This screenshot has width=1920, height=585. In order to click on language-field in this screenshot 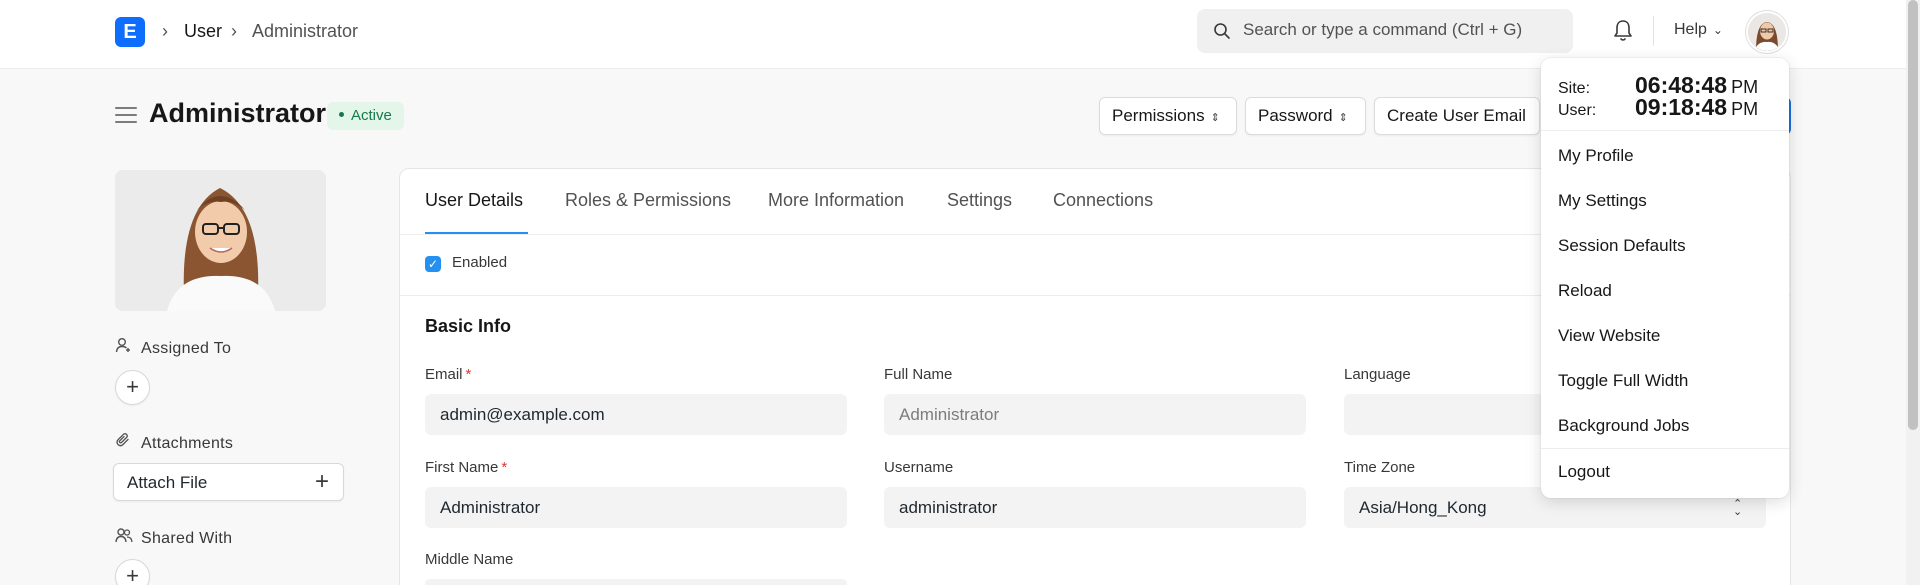, I will do `click(1444, 414)`.